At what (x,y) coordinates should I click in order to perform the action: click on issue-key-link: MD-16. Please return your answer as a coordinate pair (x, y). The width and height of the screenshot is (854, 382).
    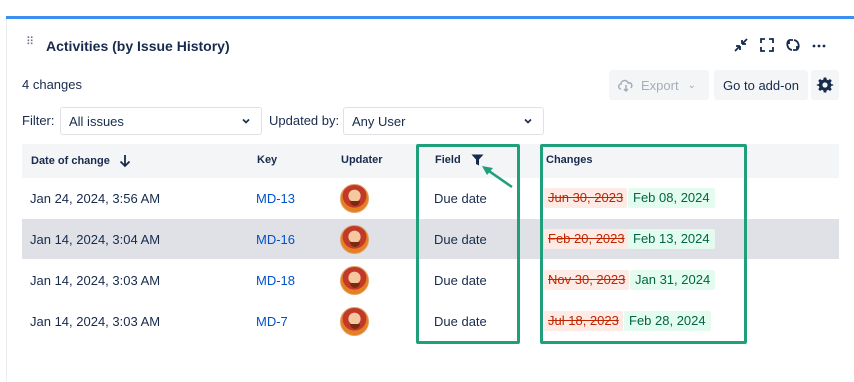
    Looking at the image, I should click on (275, 239).